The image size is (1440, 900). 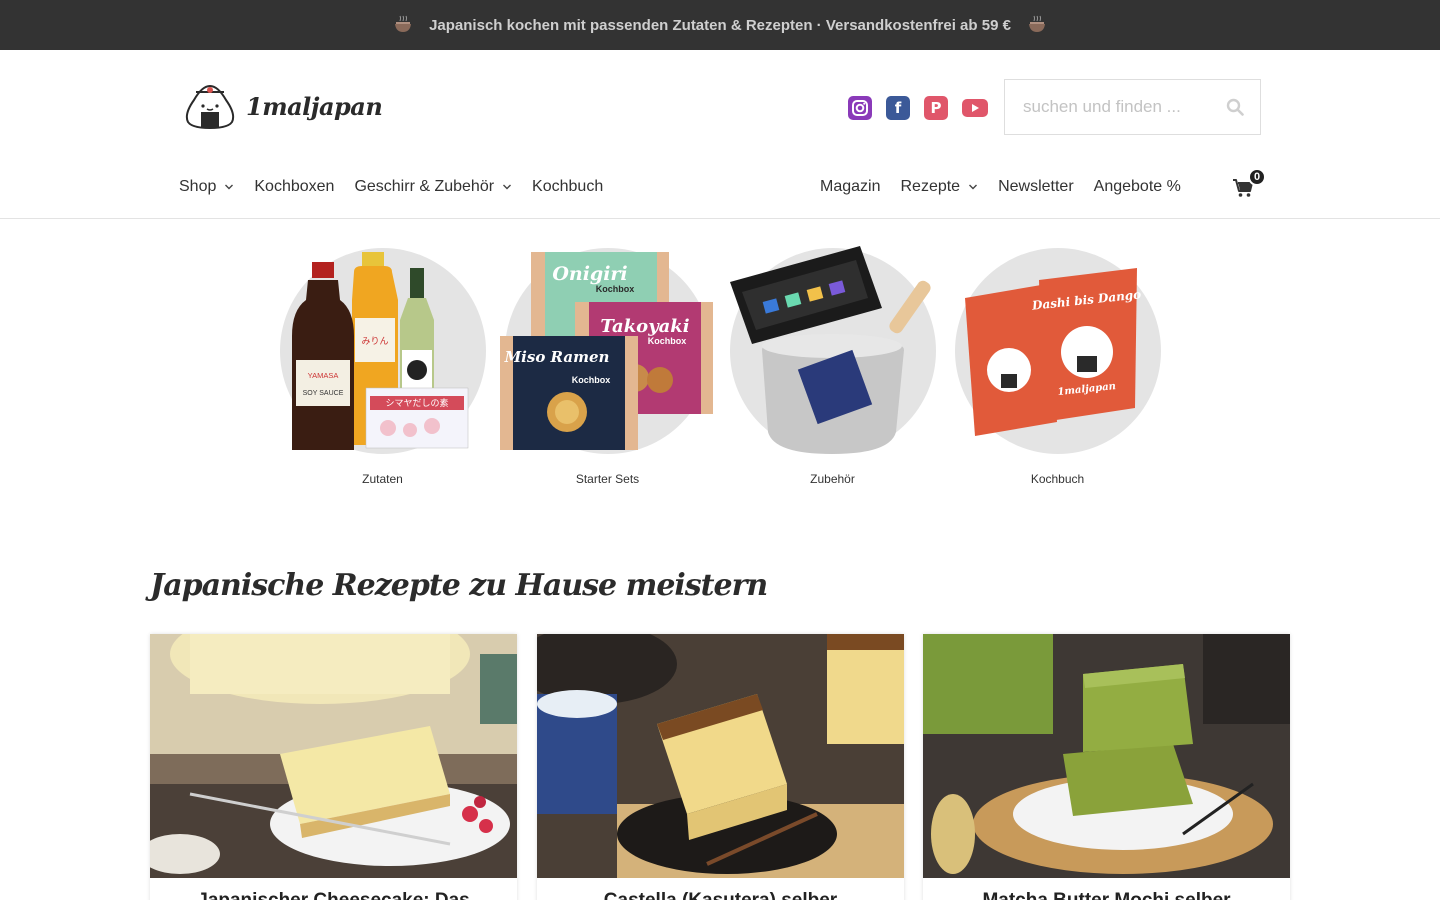 I want to click on onigiri-logo-icon, so click(x=210, y=107).